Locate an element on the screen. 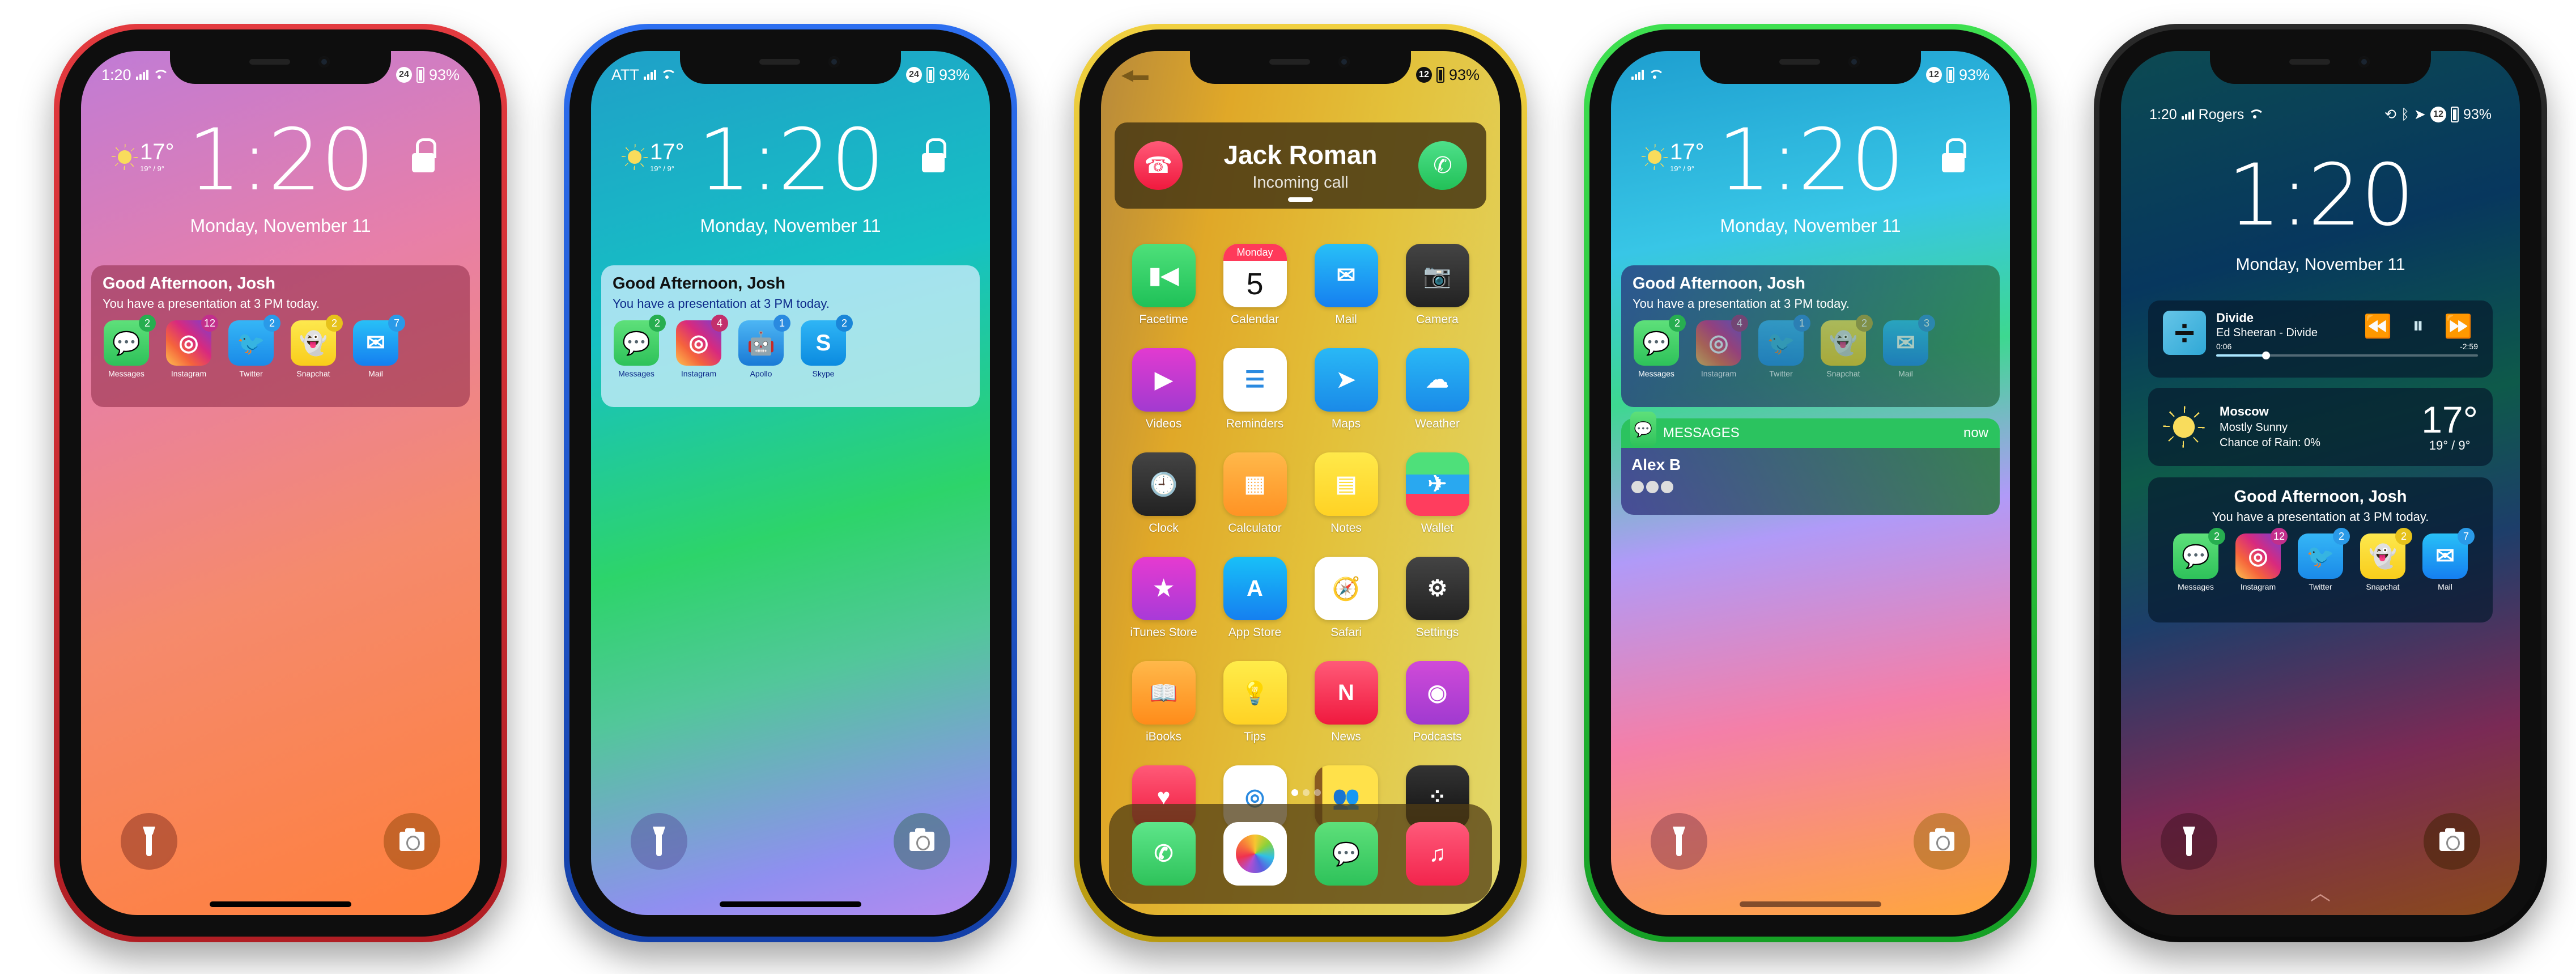 This screenshot has height=974, width=2576. incoming-call-banner: ☎ Jack Roman Incoming call ✆ is located at coordinates (1300, 165).